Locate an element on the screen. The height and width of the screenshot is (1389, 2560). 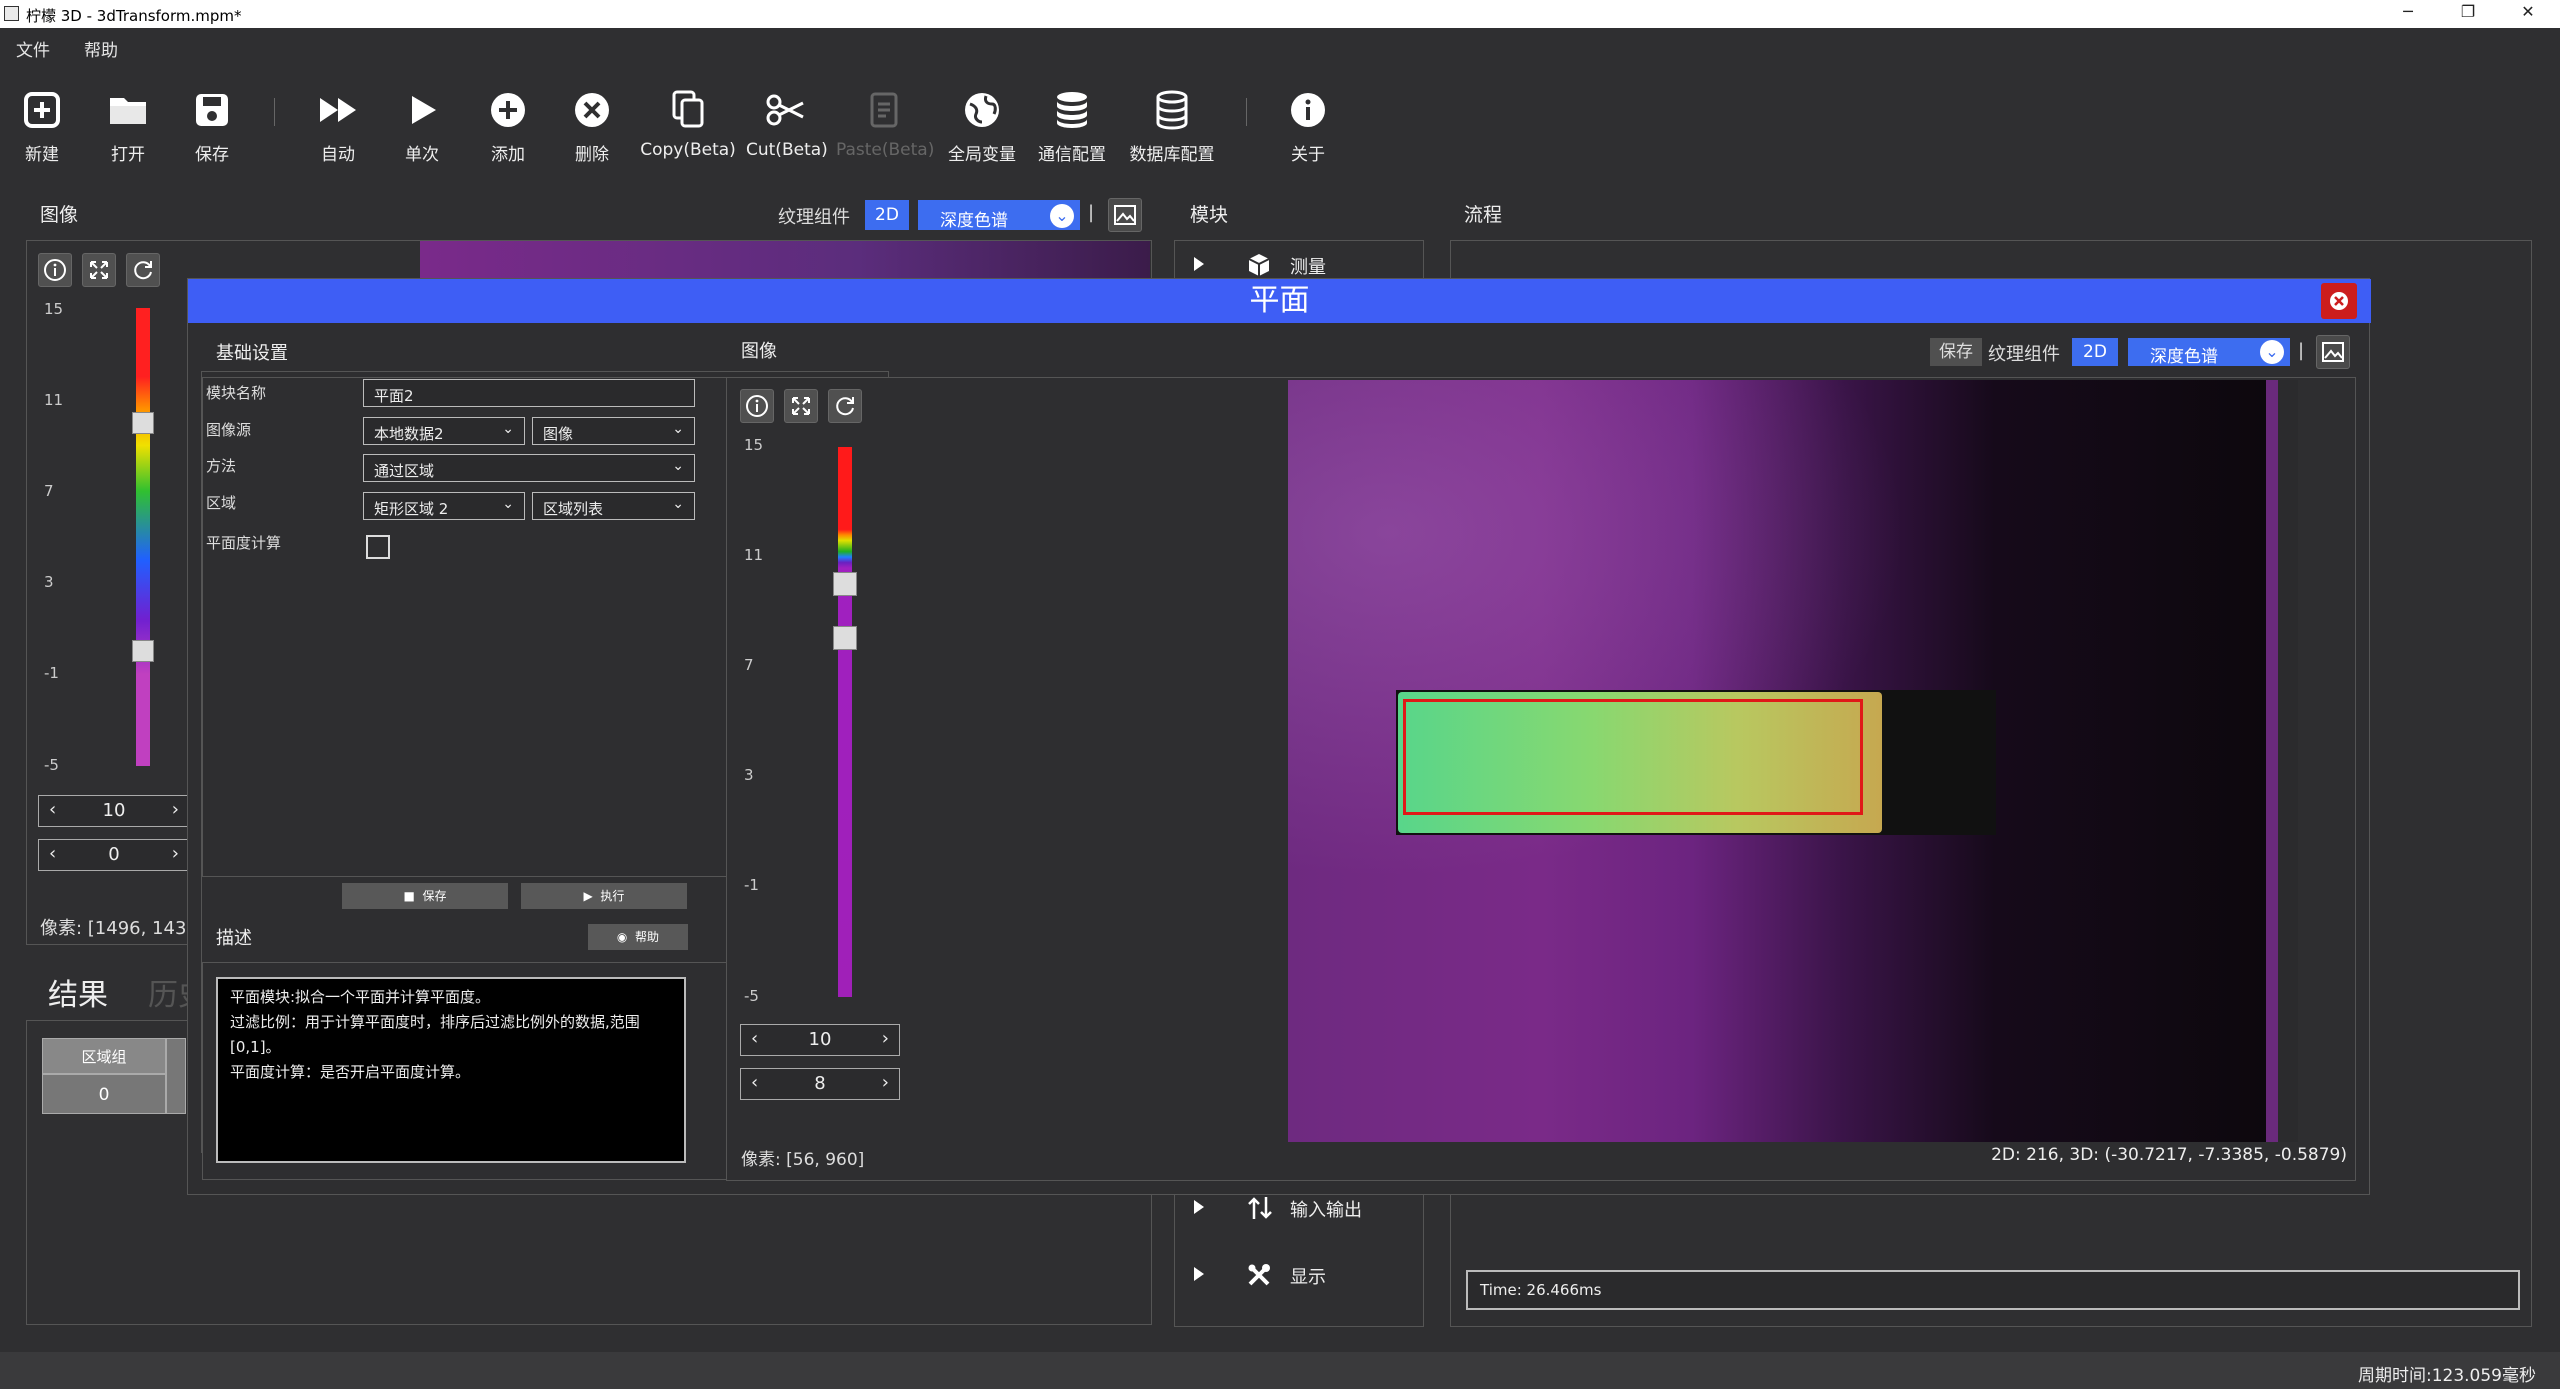
dialog-refresh-button is located at coordinates (845, 406).